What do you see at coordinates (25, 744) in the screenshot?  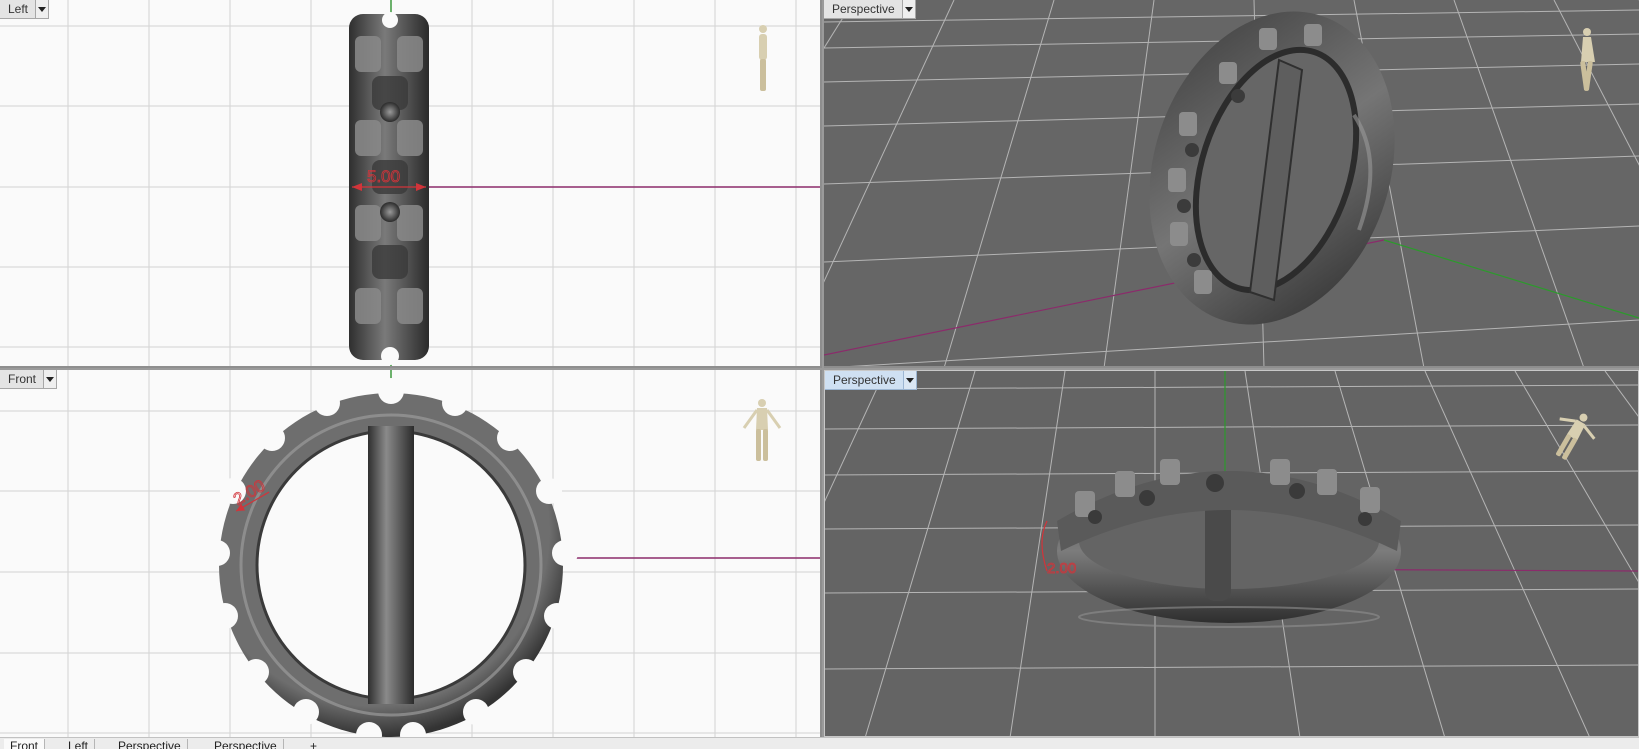 I see `tab-front: Front` at bounding box center [25, 744].